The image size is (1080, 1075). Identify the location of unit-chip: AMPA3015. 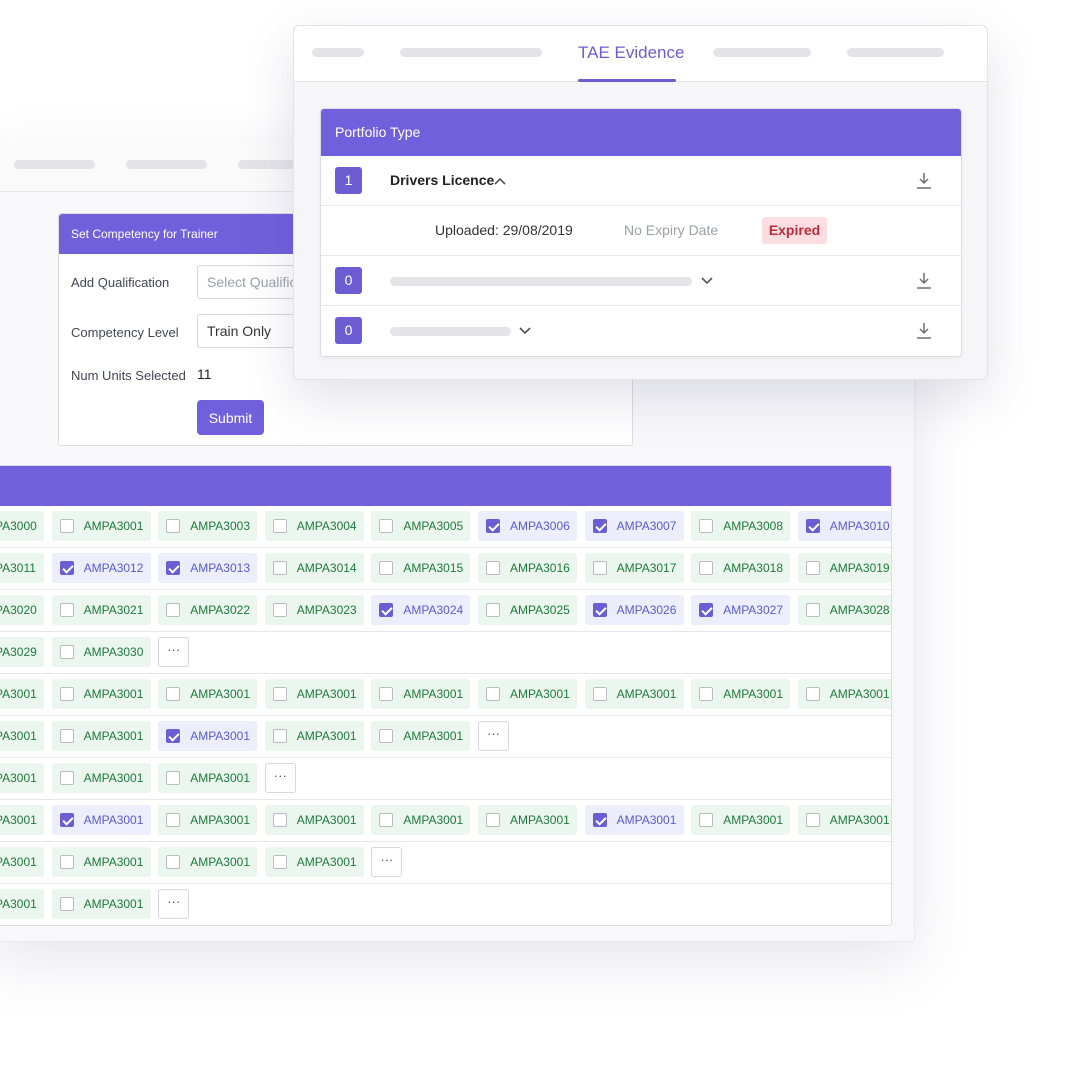
(421, 568).